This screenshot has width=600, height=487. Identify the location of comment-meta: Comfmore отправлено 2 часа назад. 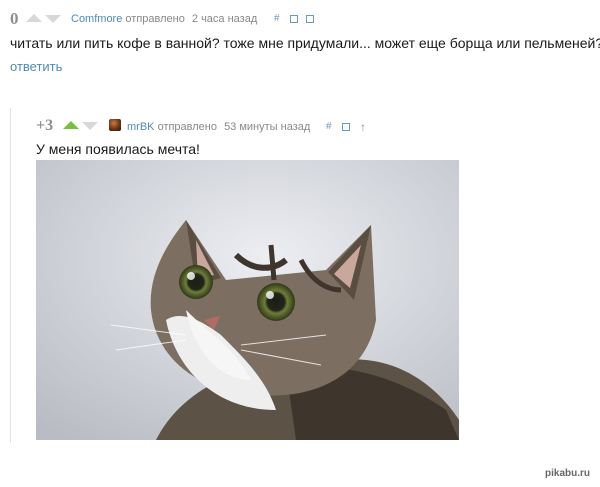
(164, 19).